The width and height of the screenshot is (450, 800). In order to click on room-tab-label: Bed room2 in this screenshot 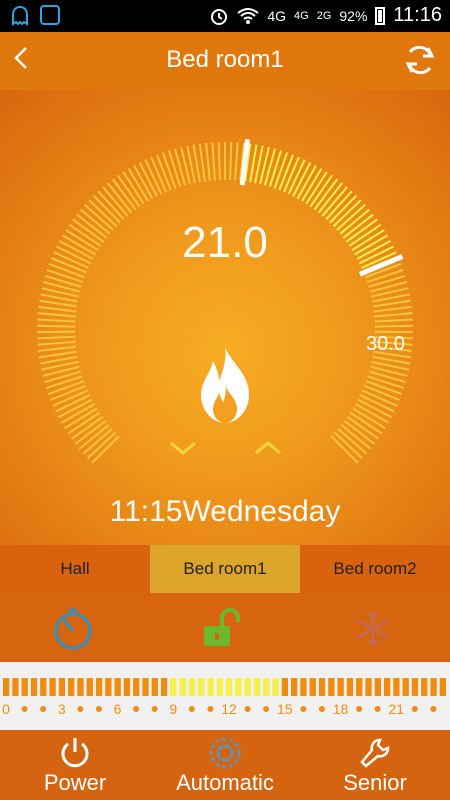, I will do `click(375, 568)`.